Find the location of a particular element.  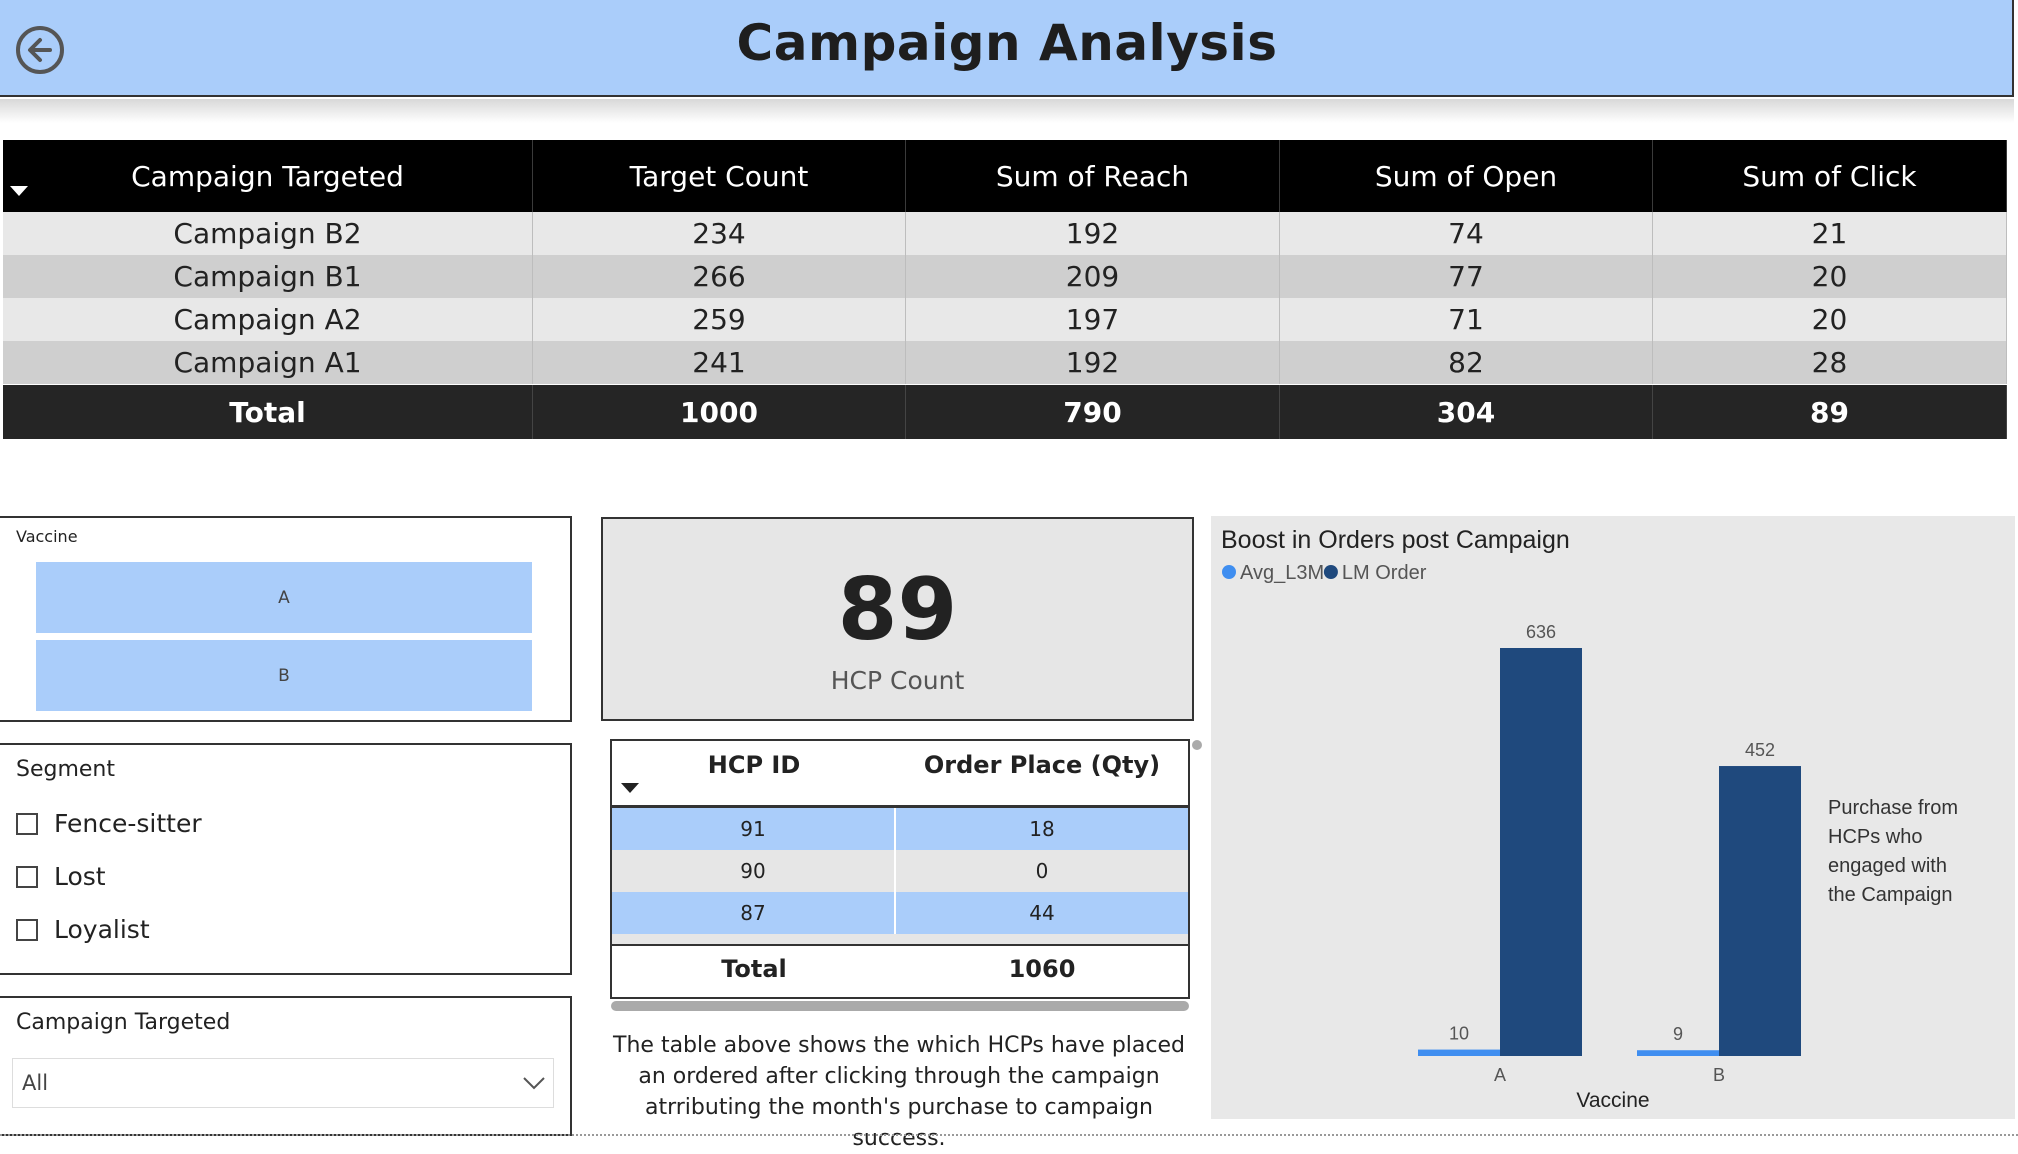

segment-slicer-title: Segment is located at coordinates (65, 769).